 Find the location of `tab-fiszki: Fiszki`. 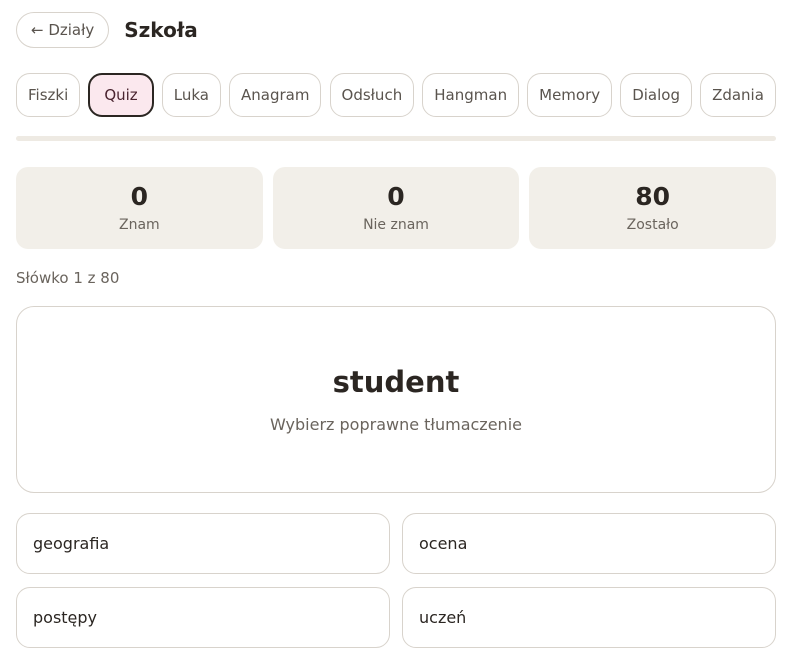

tab-fiszki: Fiszki is located at coordinates (48, 95).